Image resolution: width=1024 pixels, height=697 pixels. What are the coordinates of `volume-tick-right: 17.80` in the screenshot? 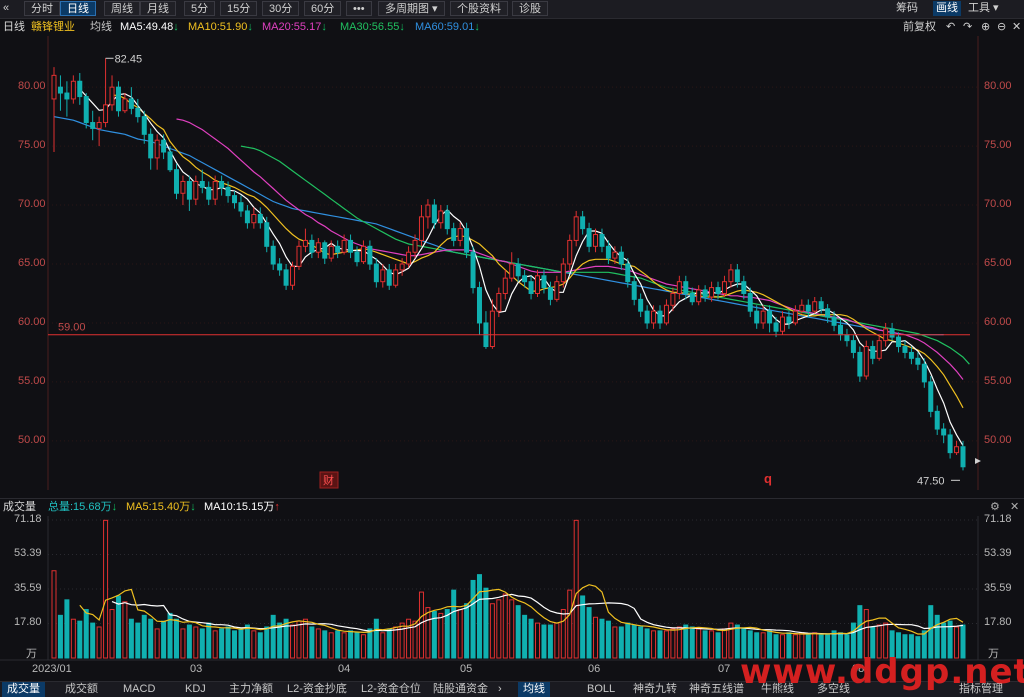 It's located at (998, 622).